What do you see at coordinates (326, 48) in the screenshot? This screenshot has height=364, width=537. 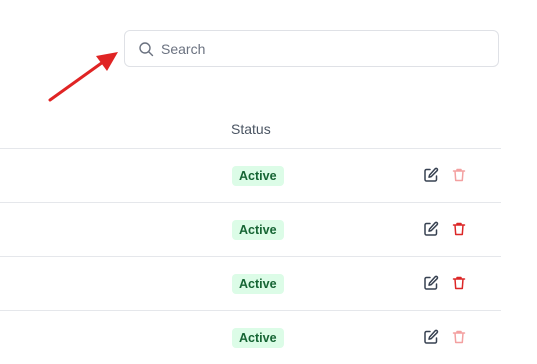 I see `search-input` at bounding box center [326, 48].